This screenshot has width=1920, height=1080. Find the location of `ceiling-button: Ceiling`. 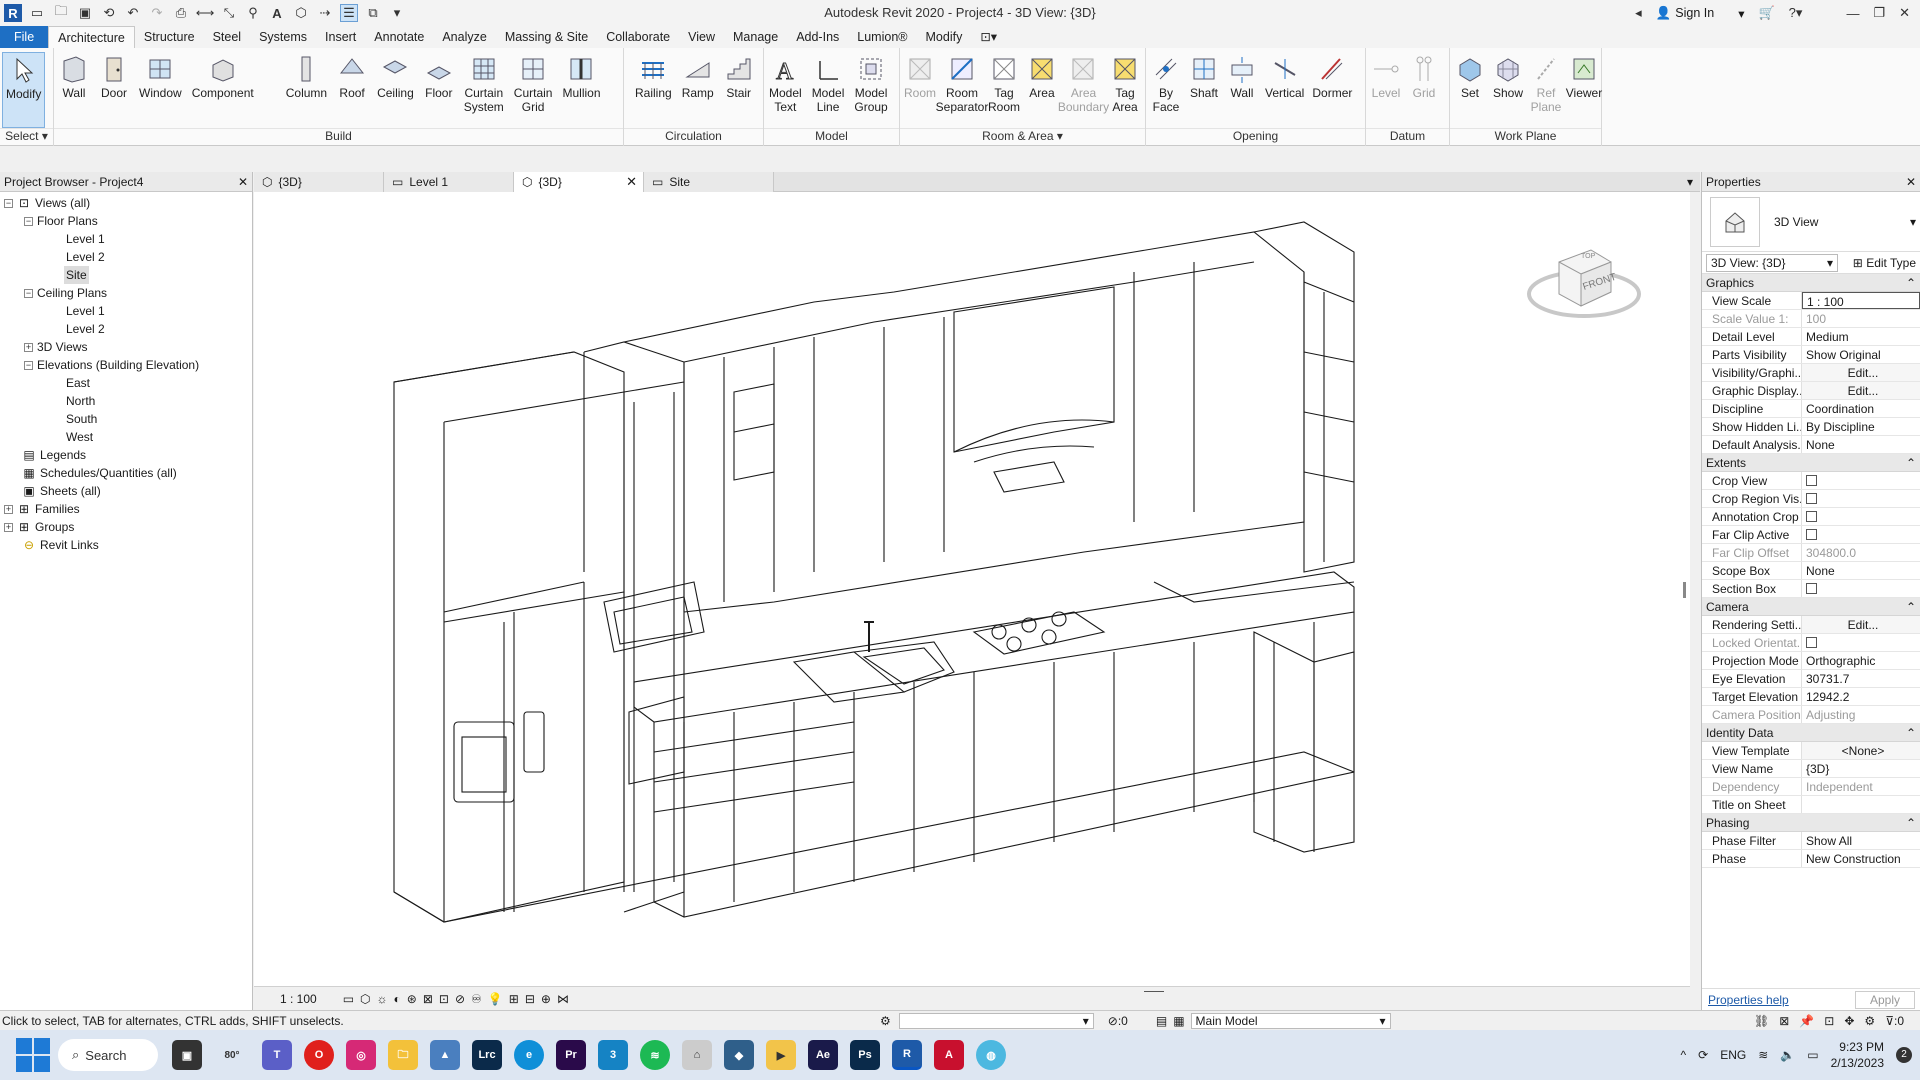

ceiling-button: Ceiling is located at coordinates (395, 90).